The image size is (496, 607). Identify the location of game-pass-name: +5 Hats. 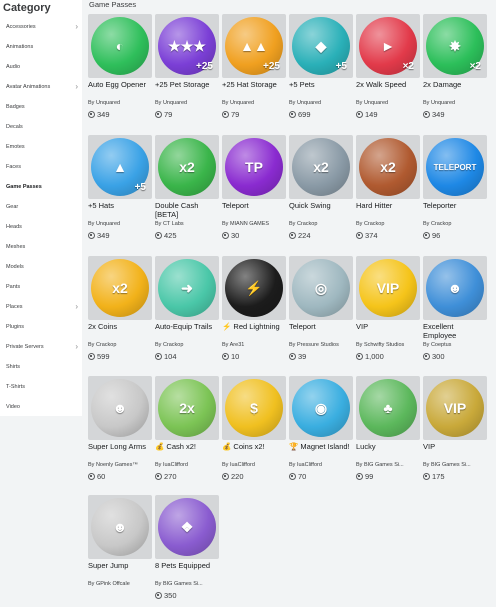
(120, 205).